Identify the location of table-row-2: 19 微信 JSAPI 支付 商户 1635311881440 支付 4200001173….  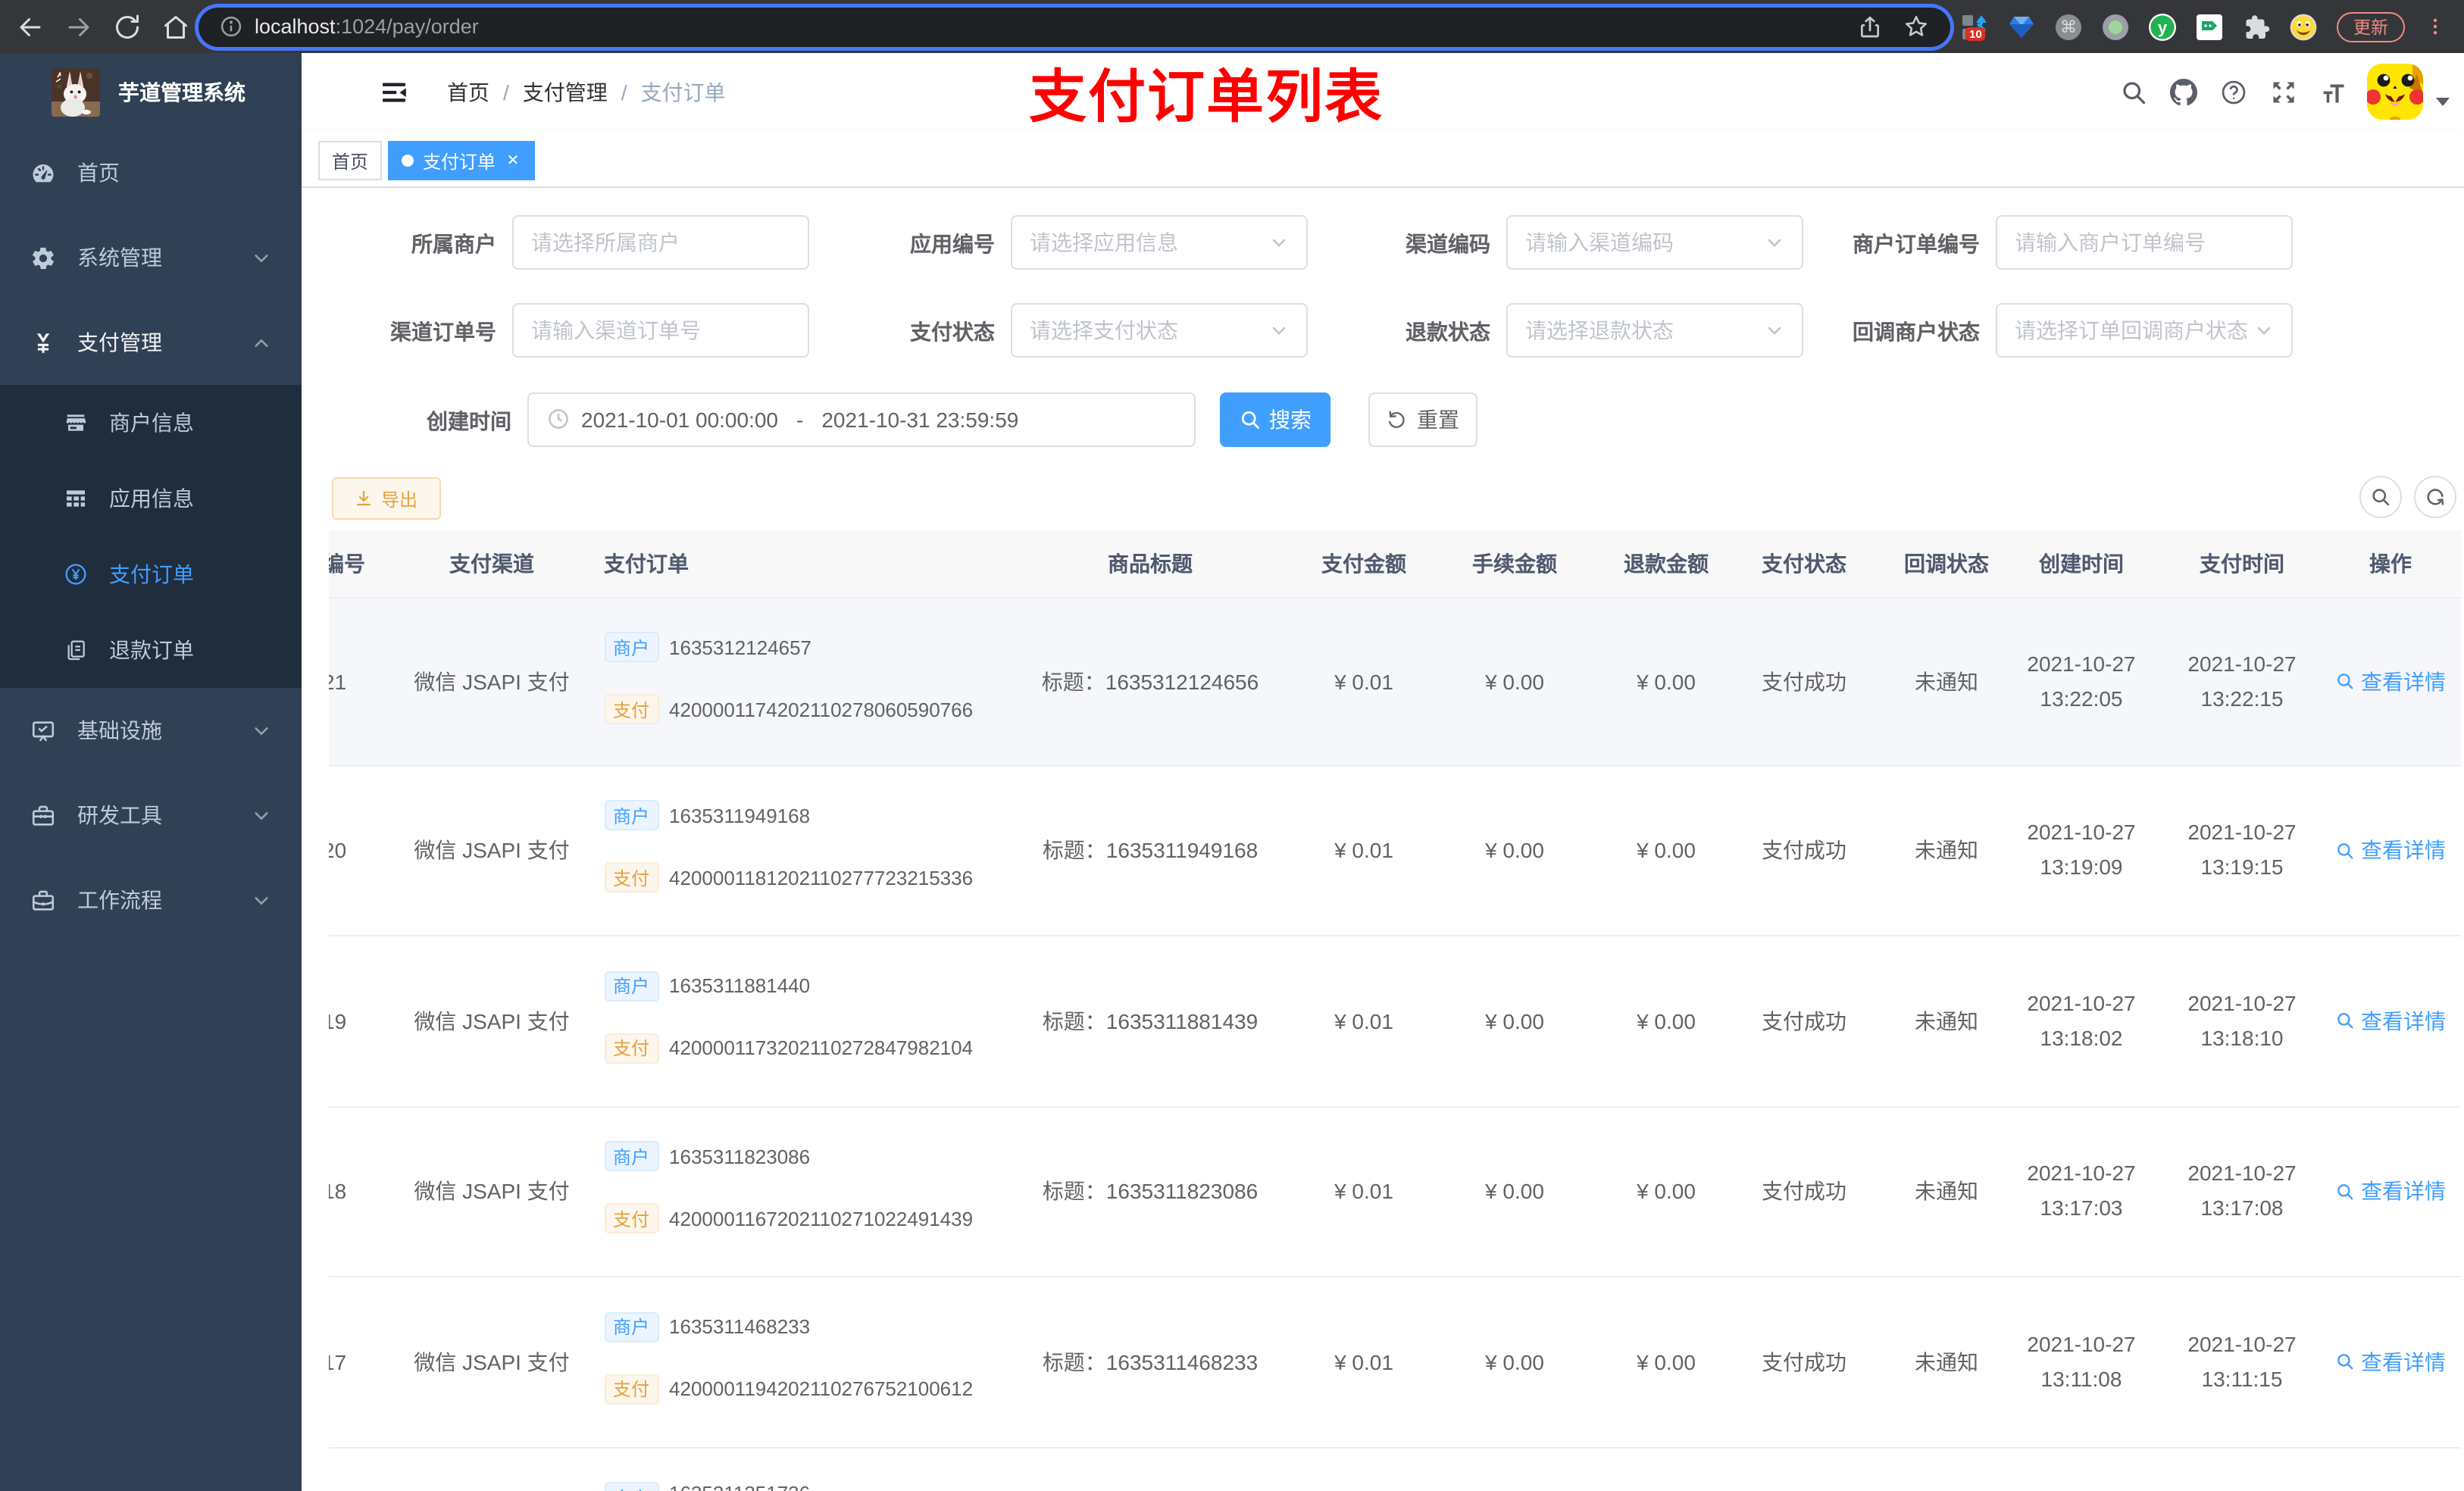
(1395, 1021).